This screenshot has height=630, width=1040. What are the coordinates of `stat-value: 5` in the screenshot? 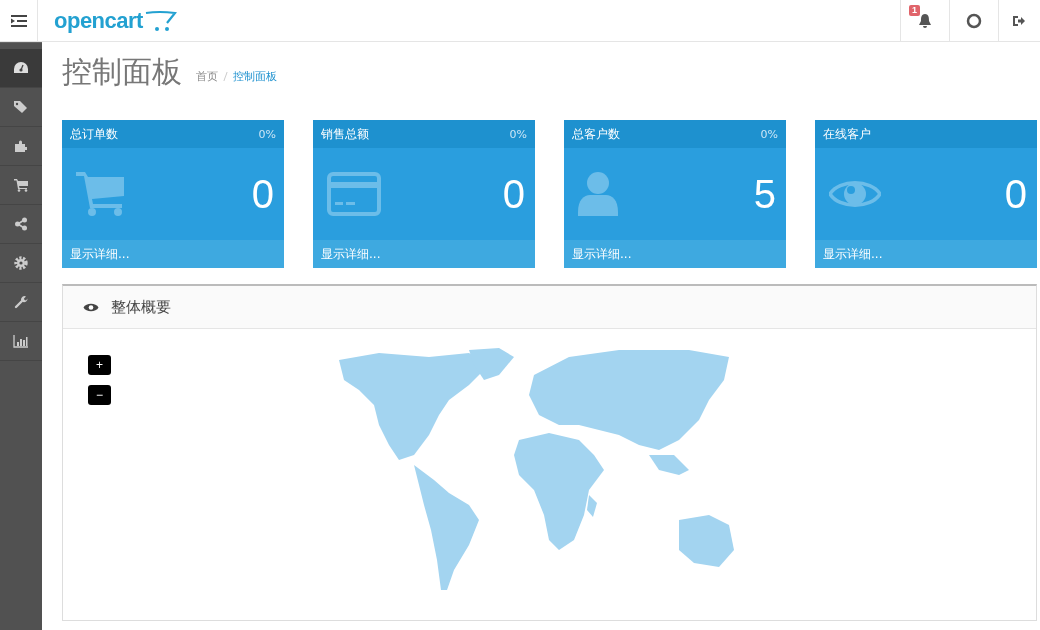 It's located at (764, 194).